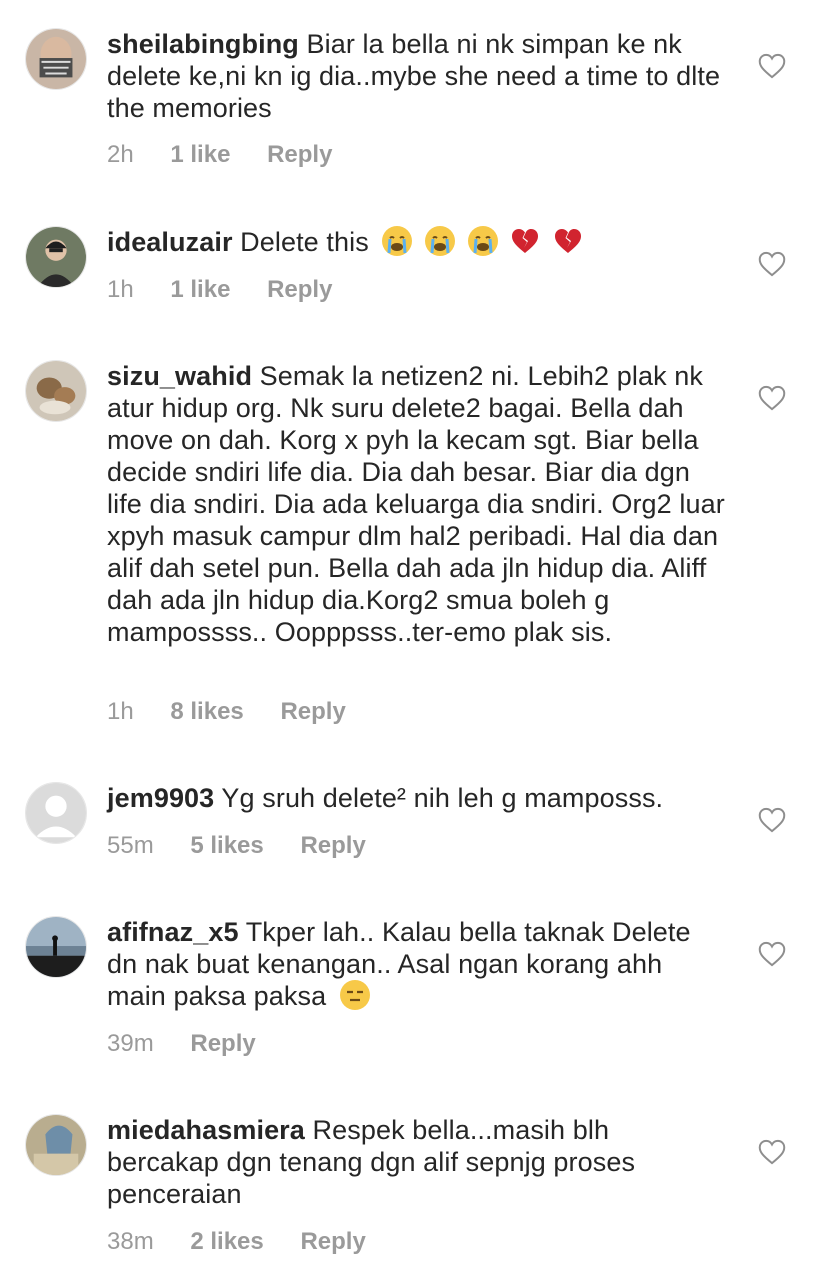  I want to click on username: sizu_wahid, so click(179, 376).